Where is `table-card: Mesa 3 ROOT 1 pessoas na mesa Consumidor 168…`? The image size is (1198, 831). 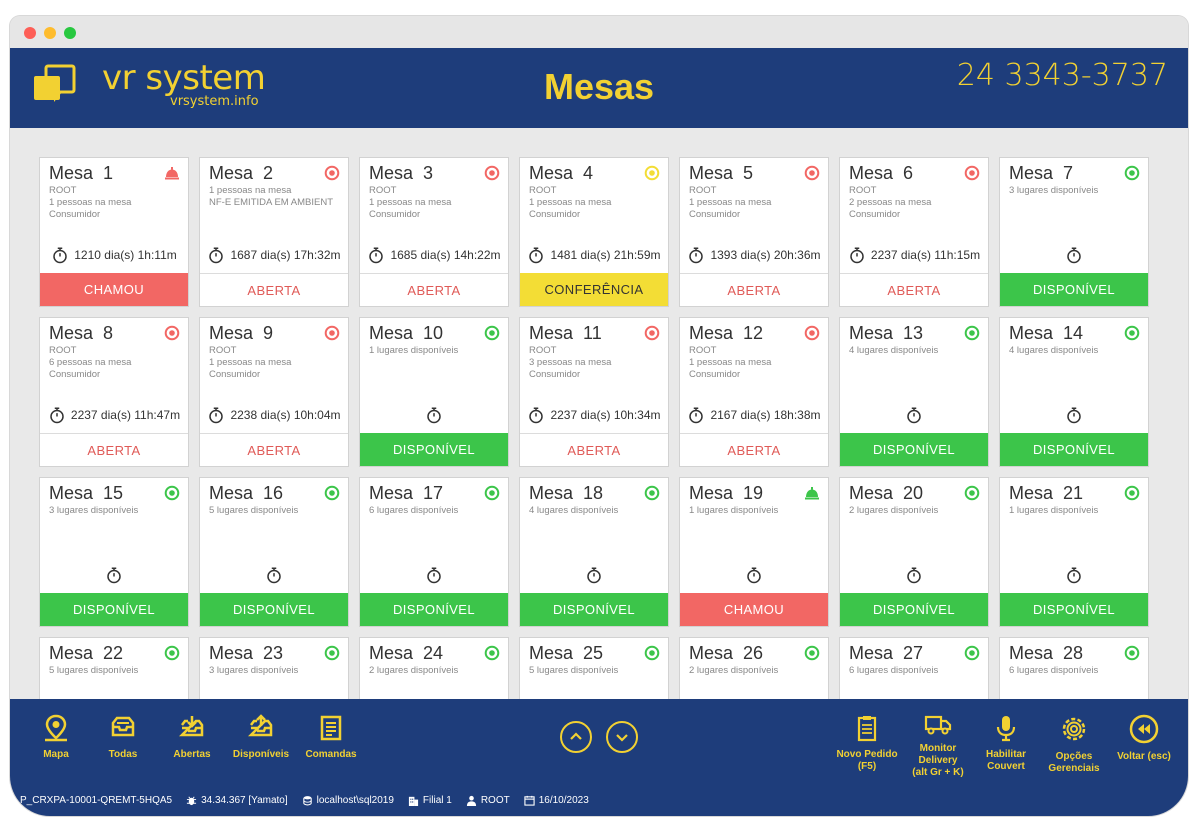
table-card: Mesa 3 ROOT 1 pessoas na mesa Consumidor 168… is located at coordinates (434, 232).